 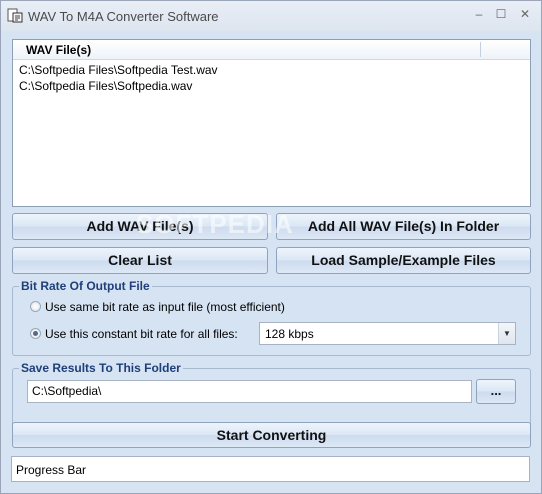 What do you see at coordinates (58, 50) in the screenshot?
I see `column-header-wav-files: WAV File(s)` at bounding box center [58, 50].